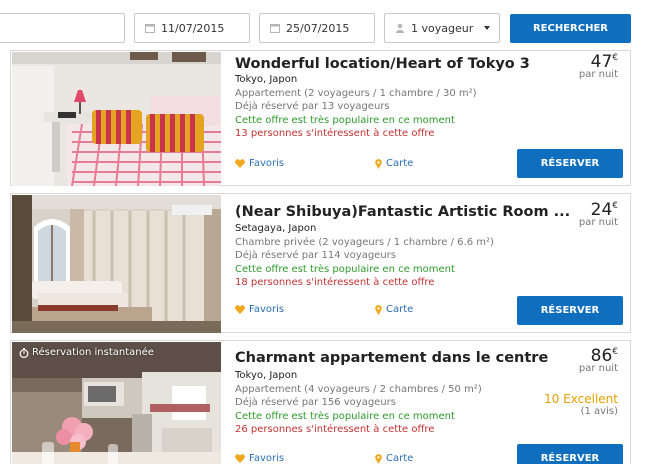 The image size is (648, 464). Describe the element at coordinates (315, 402) in the screenshot. I see `listing-booked: Déjà réservé par 156 voyageurs` at that location.